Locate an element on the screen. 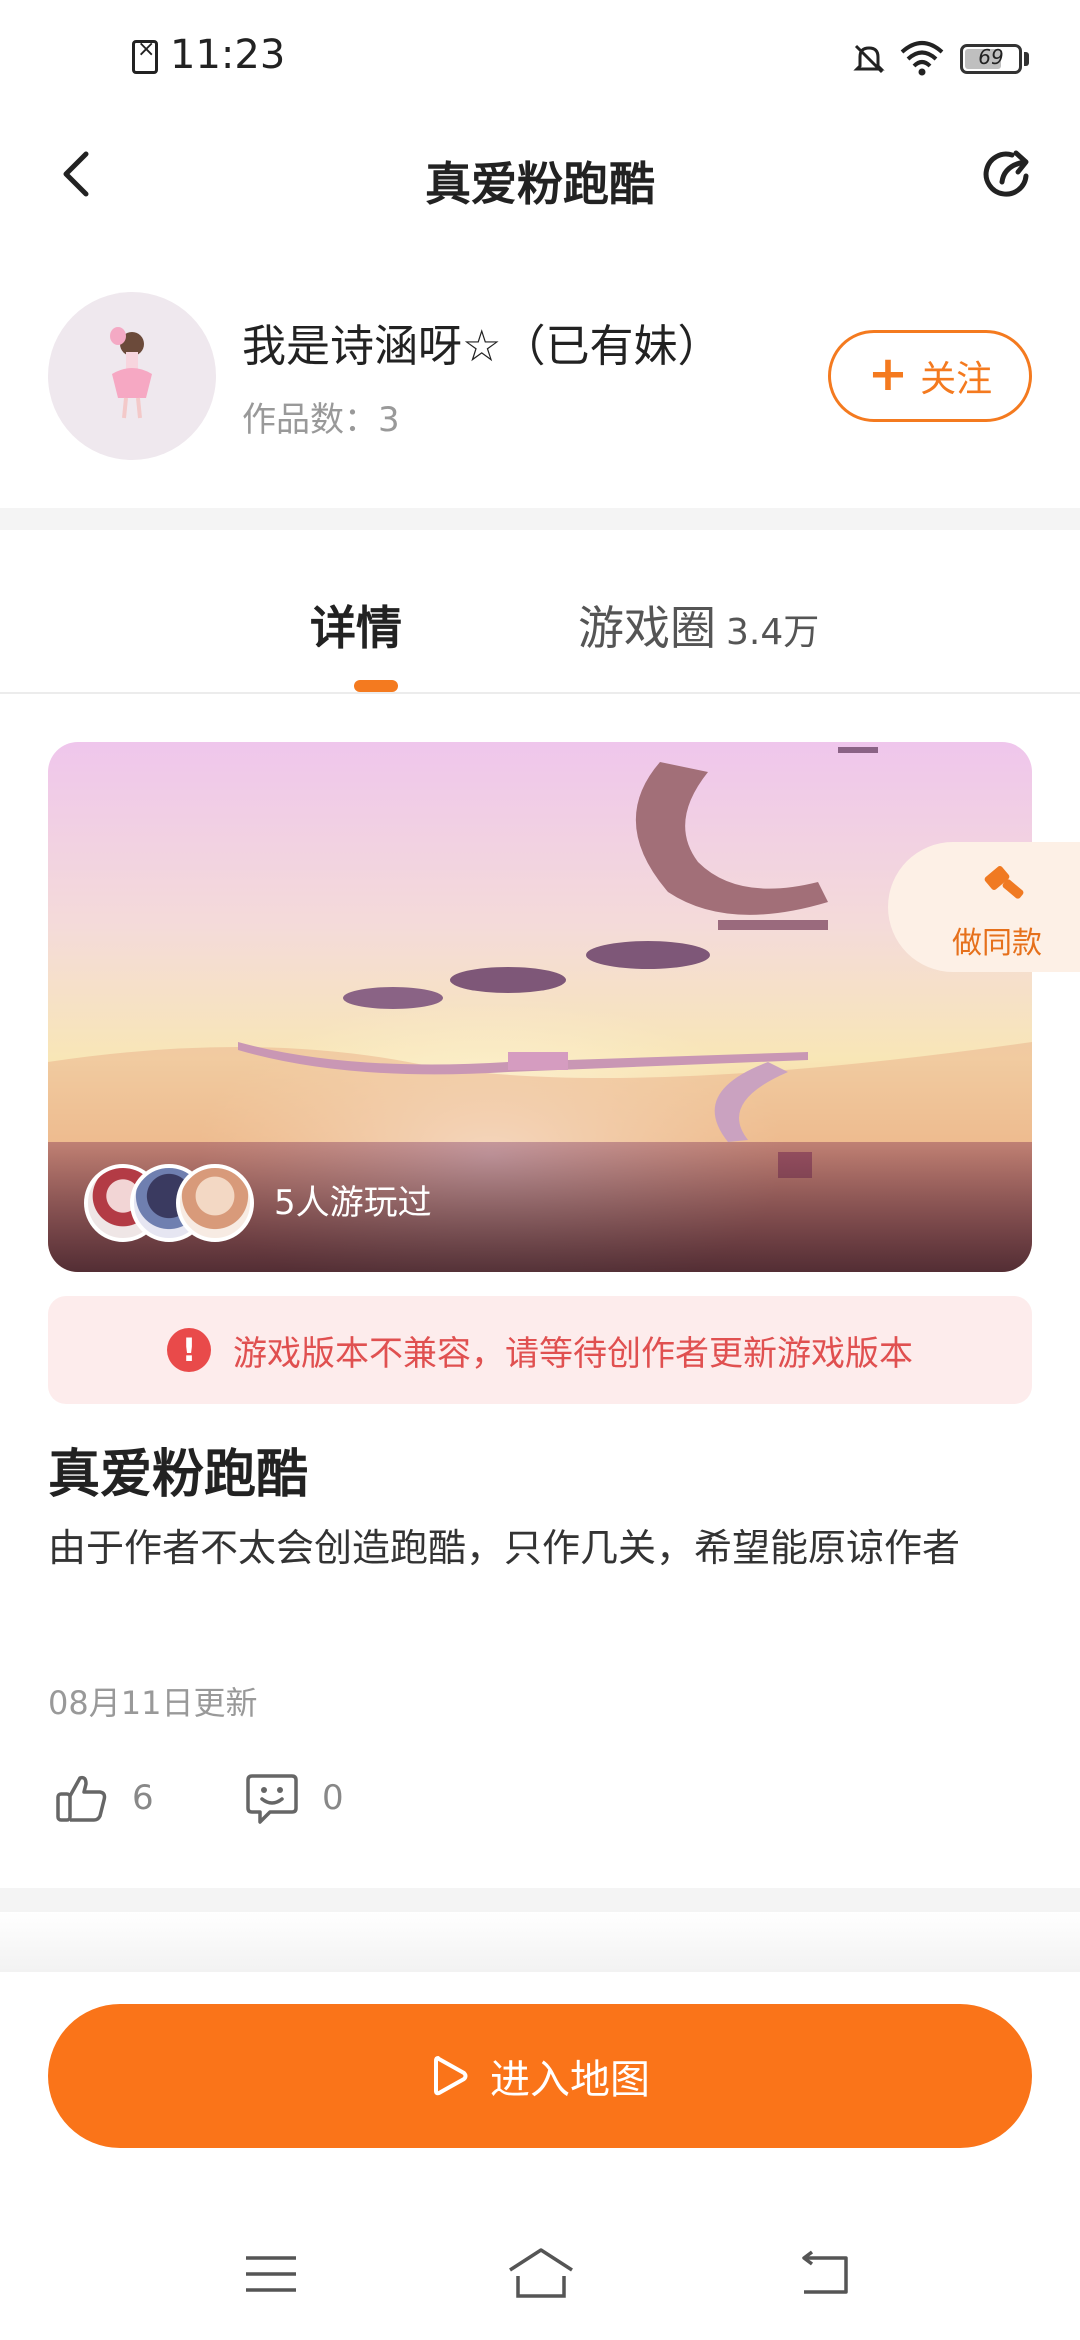 The width and height of the screenshot is (1080, 2340). comment-button: 0 is located at coordinates (294, 1798).